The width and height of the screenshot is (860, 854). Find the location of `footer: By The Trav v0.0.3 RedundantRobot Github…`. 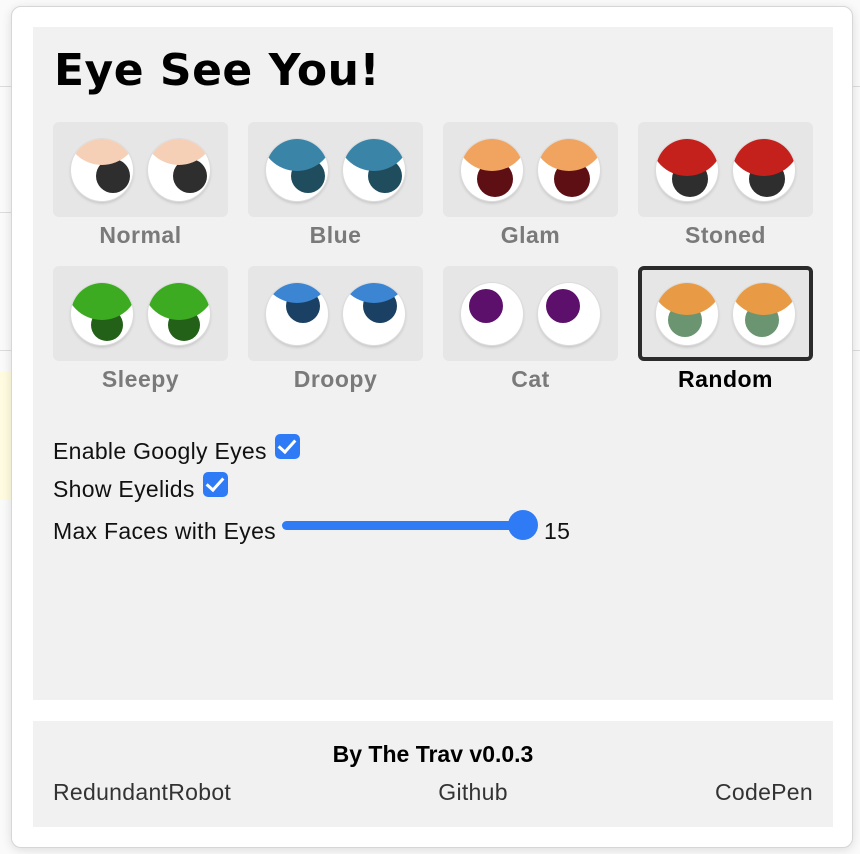

footer: By The Trav v0.0.3 RedundantRobot Github… is located at coordinates (433, 774).